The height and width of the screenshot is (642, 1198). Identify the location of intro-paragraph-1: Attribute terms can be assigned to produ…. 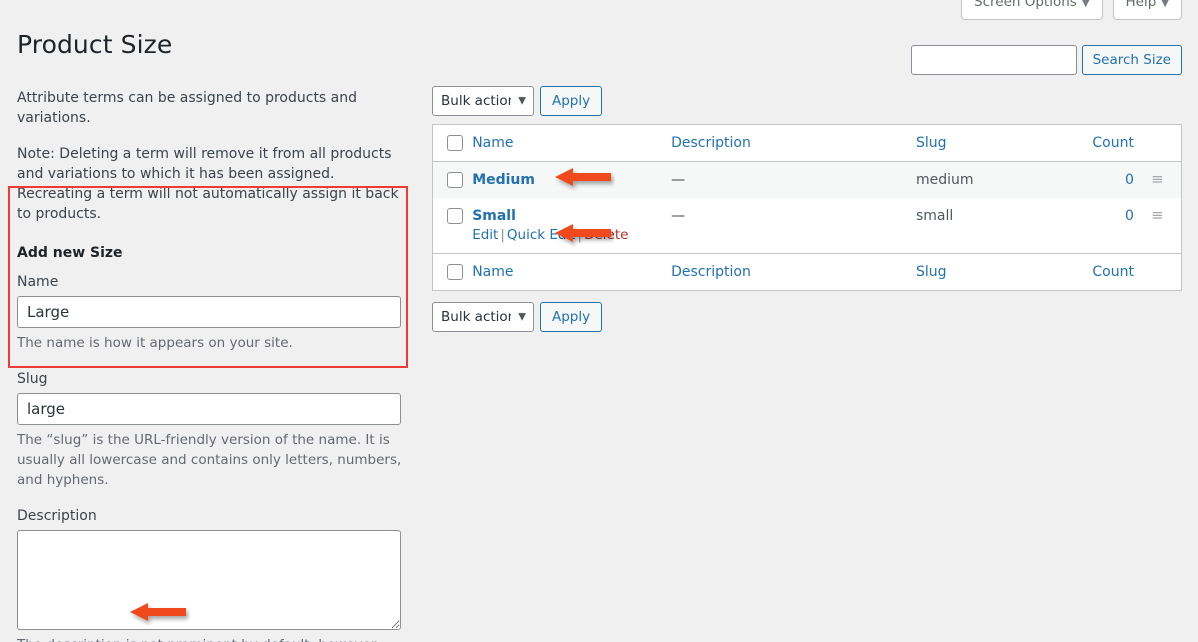
(187, 108).